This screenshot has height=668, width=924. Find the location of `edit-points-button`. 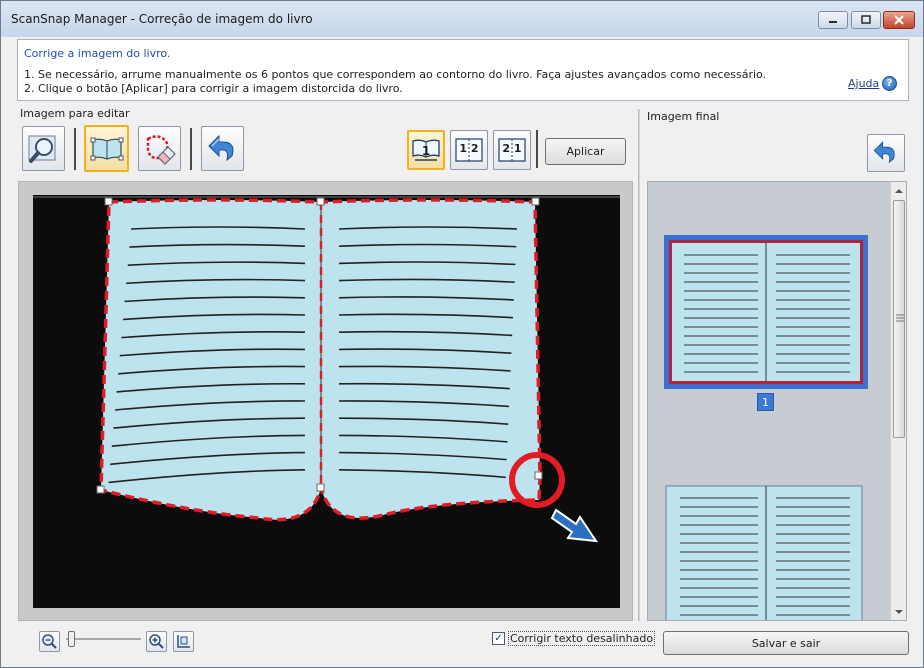

edit-points-button is located at coordinates (106, 148).